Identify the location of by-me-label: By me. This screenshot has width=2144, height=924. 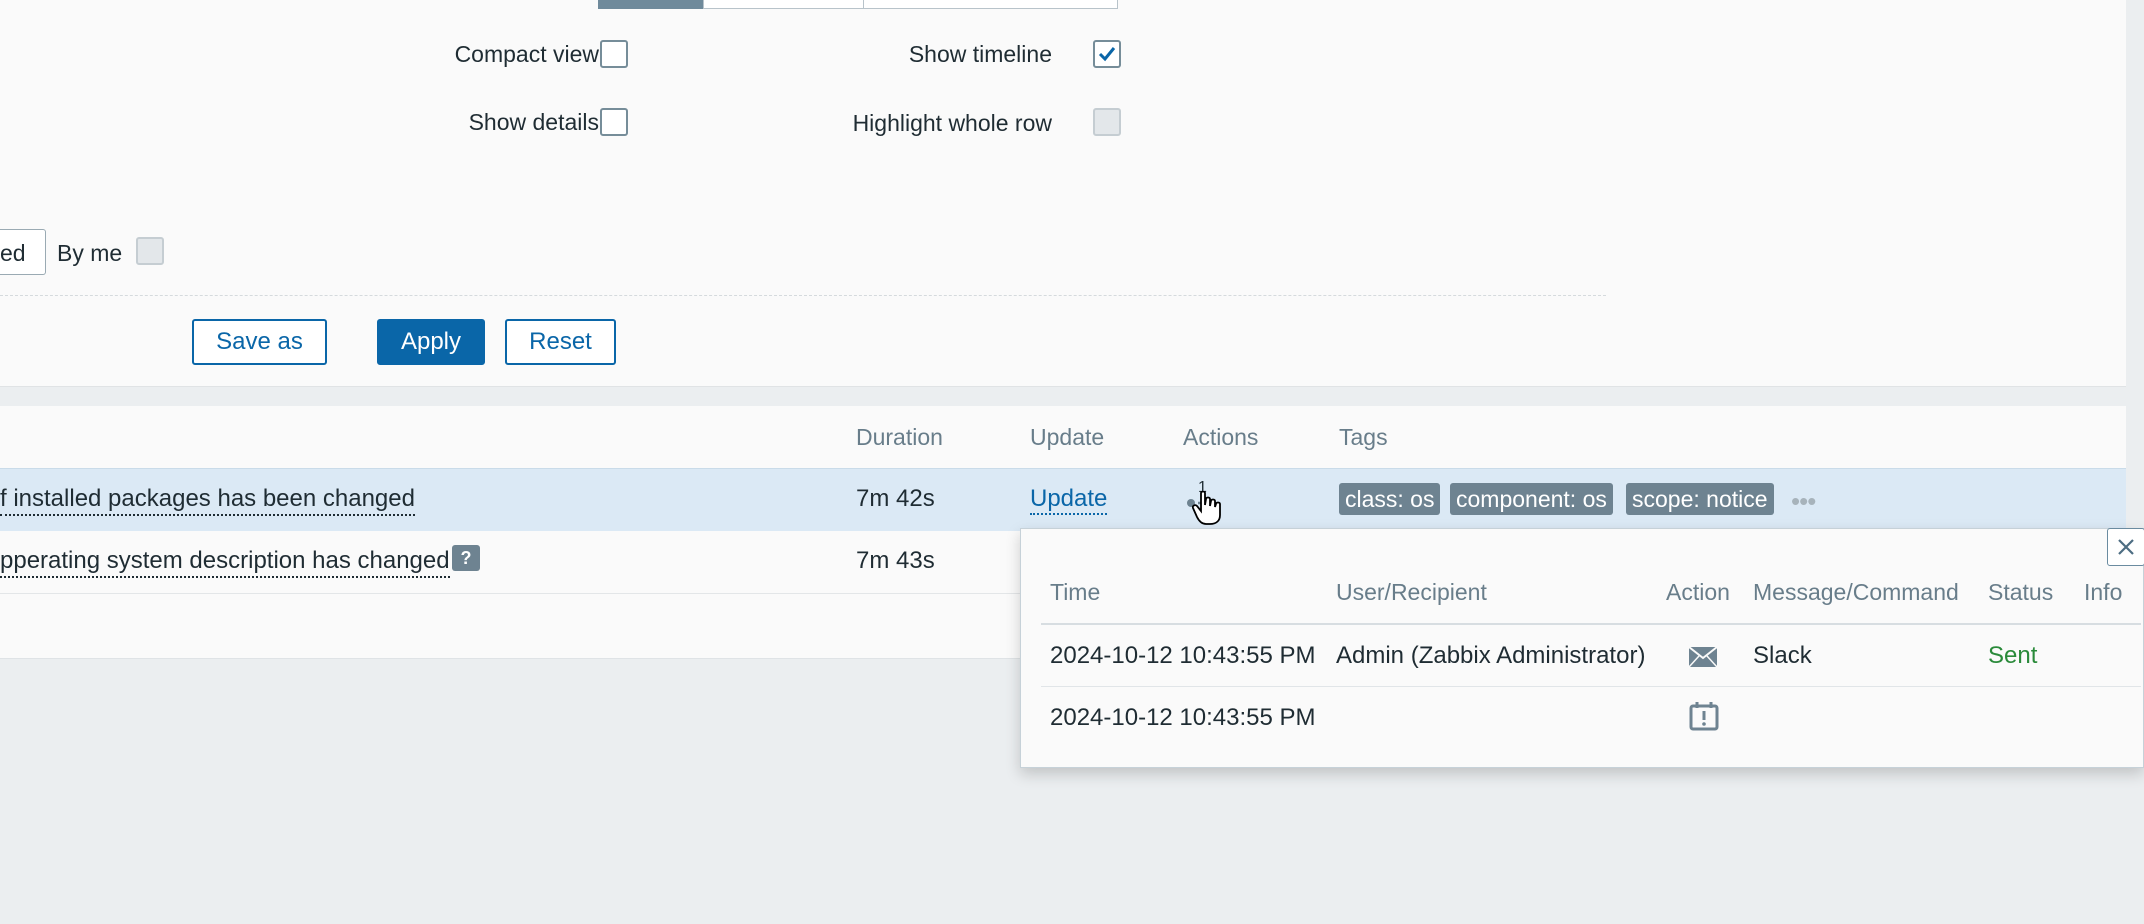
(90, 253).